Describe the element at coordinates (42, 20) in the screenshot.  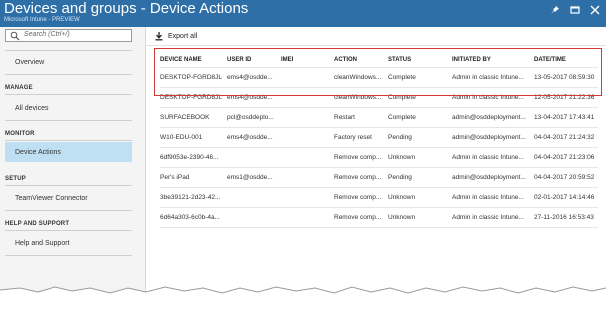
I see `page-subtitle: Microsoft Intune - PREVIEW` at that location.